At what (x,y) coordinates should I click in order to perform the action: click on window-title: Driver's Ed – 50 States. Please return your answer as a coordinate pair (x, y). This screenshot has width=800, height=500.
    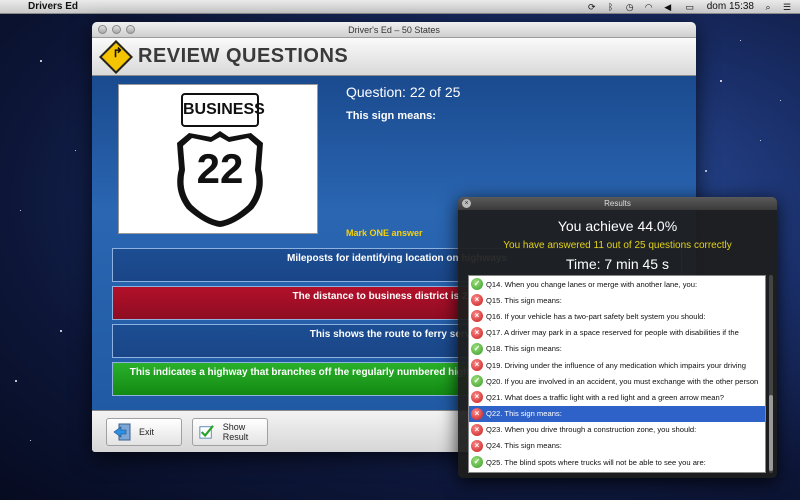
    Looking at the image, I should click on (394, 30).